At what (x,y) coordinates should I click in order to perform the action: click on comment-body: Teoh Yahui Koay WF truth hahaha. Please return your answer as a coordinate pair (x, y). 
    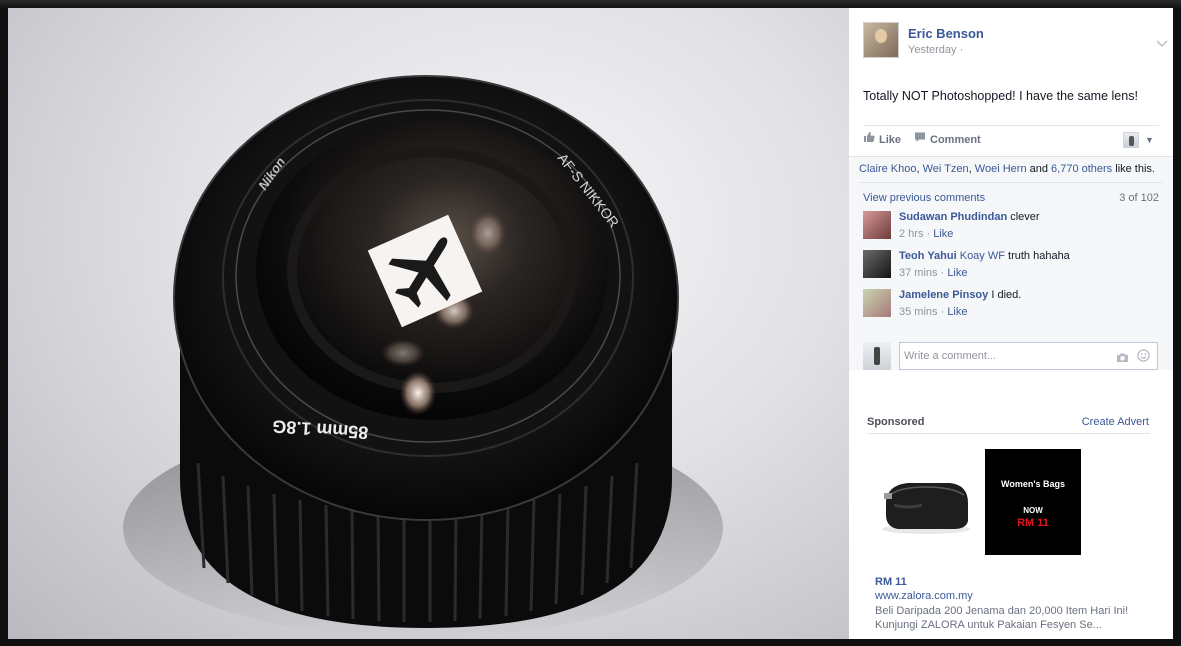
    Looking at the image, I should click on (984, 256).